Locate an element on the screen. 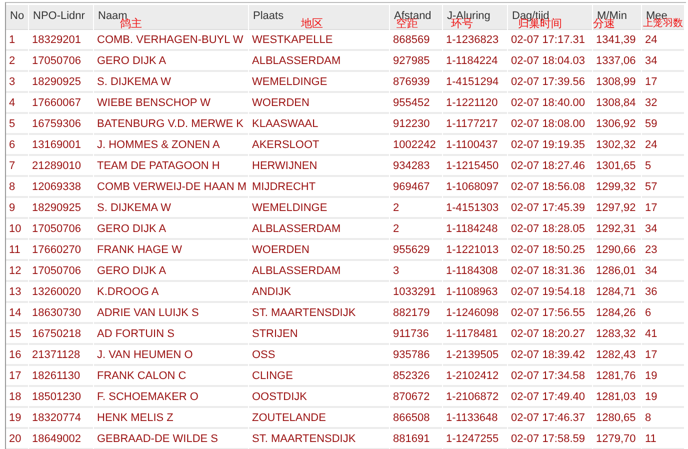  table-cell: WOERDEN is located at coordinates (319, 103).